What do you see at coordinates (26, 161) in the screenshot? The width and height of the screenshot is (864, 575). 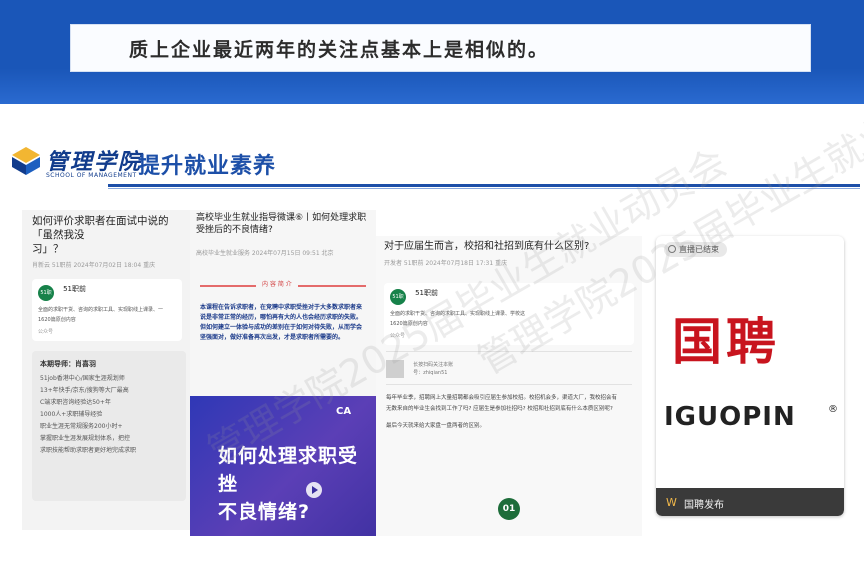 I see `school-logo-icon` at bounding box center [26, 161].